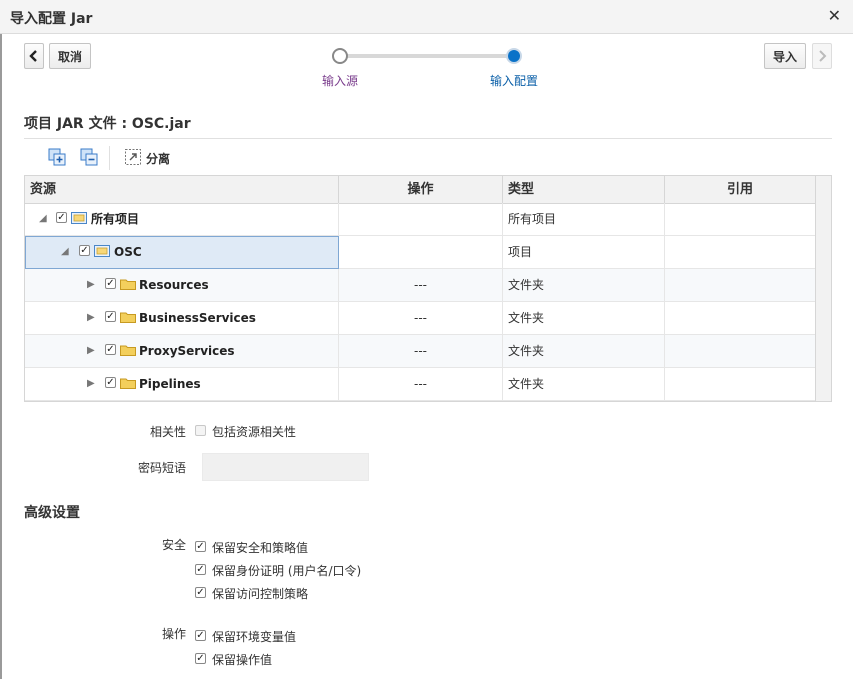 Image resolution: width=853 pixels, height=679 pixels. What do you see at coordinates (174, 285) in the screenshot?
I see `resource-name: Resources` at bounding box center [174, 285].